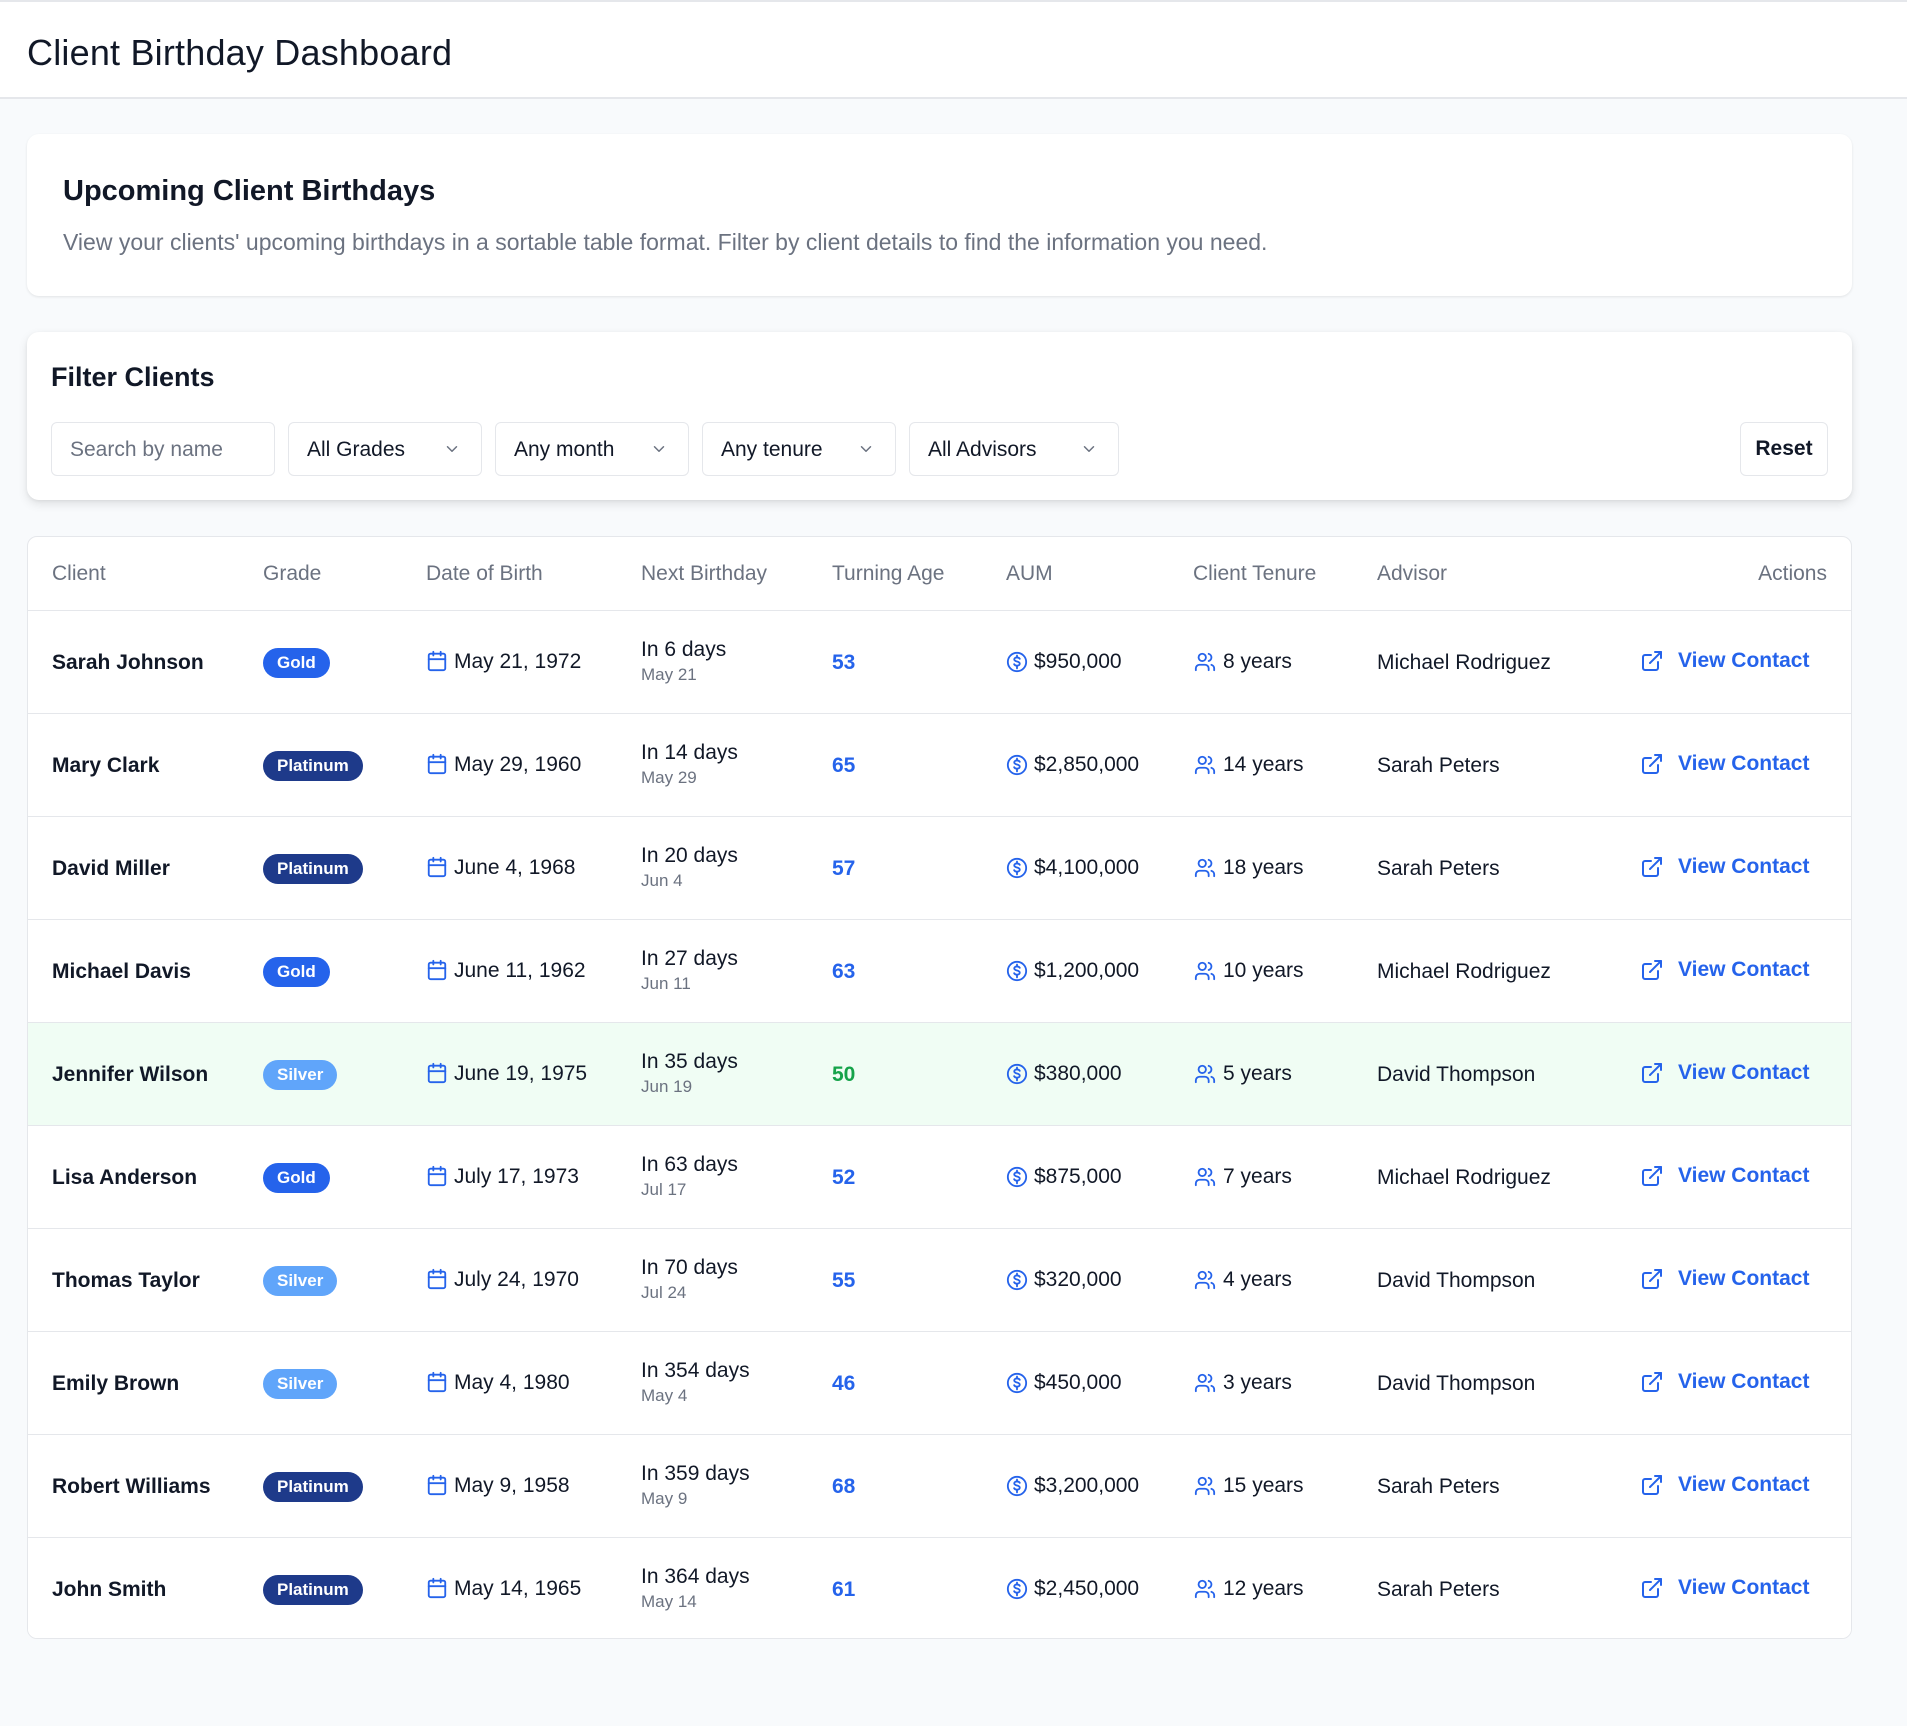 The width and height of the screenshot is (1907, 1726). What do you see at coordinates (1257, 1073) in the screenshot?
I see `tenure-text: 5 years` at bounding box center [1257, 1073].